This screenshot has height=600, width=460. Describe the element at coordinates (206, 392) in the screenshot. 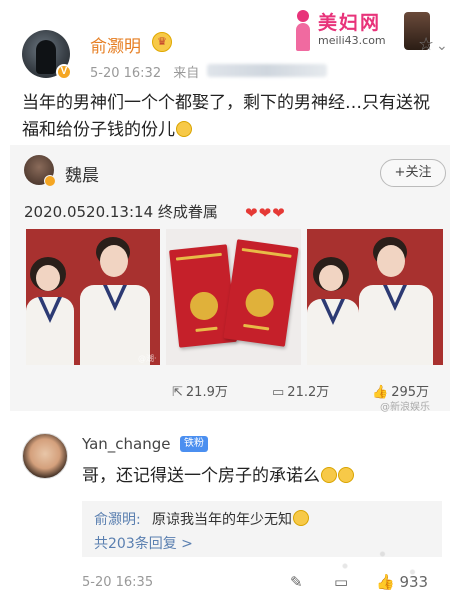

I see `share-count-value: 21.9万` at that location.